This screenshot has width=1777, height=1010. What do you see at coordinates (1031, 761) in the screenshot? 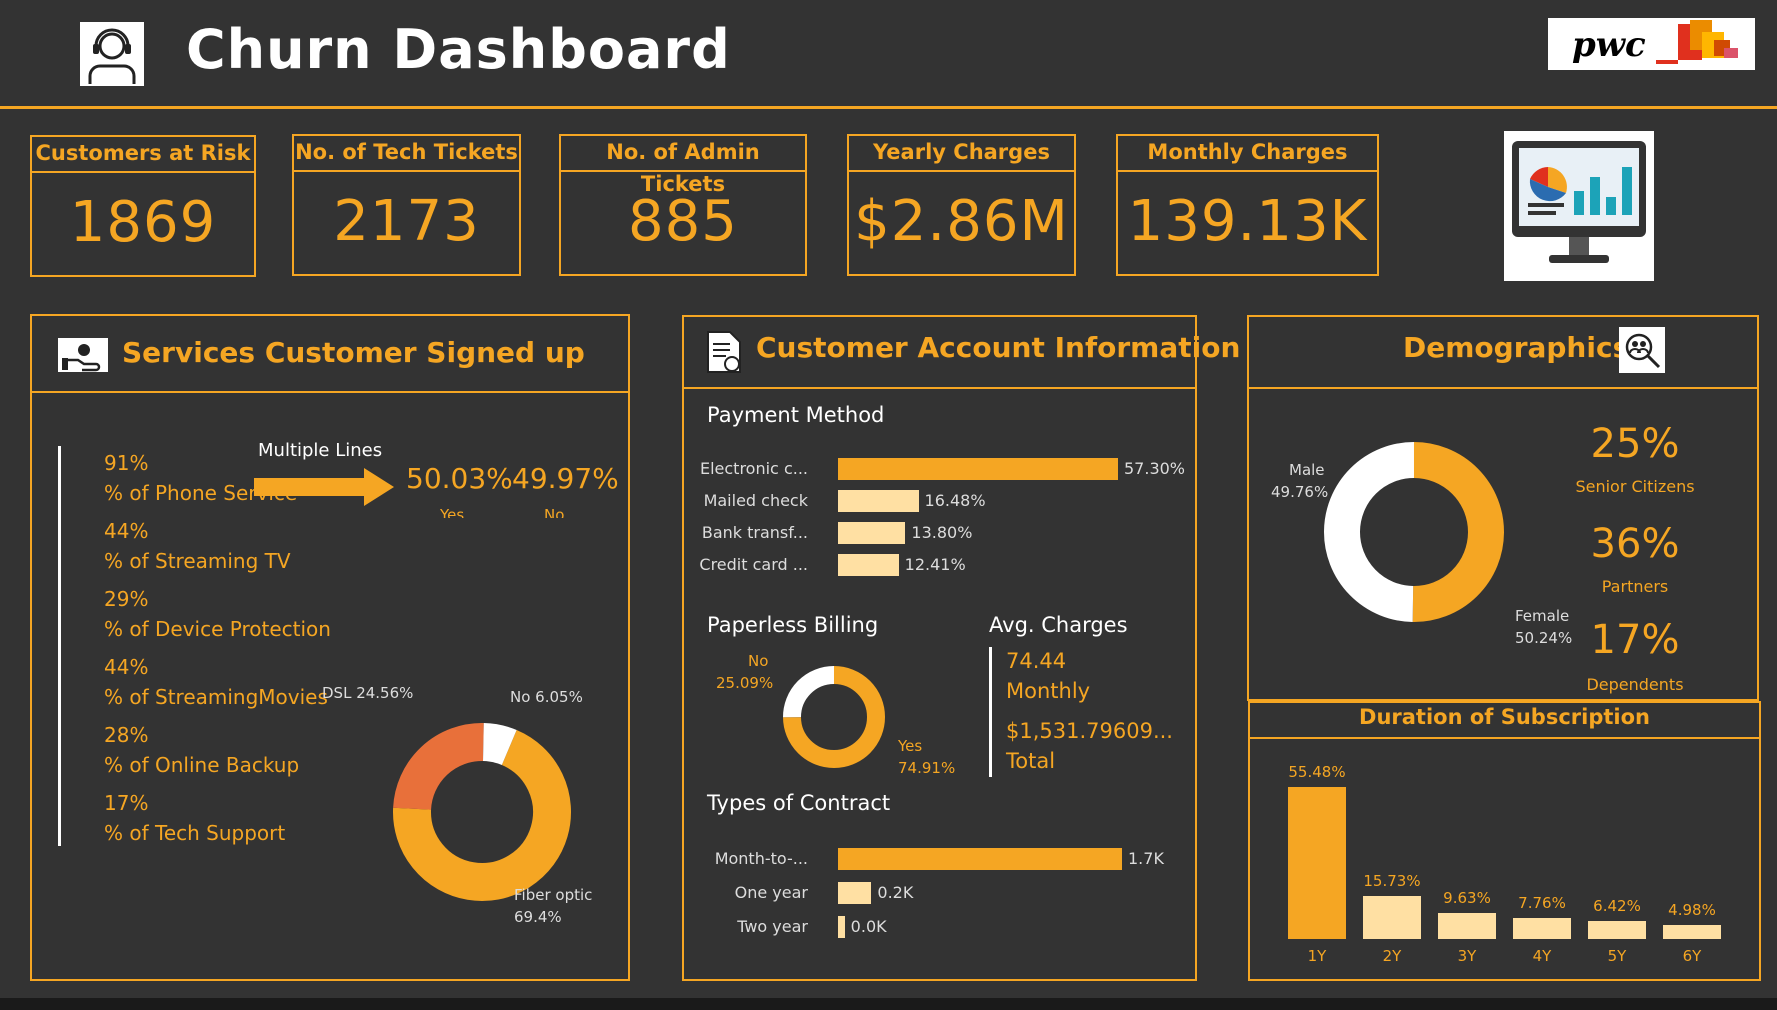
I see `avg-total-label: Total` at bounding box center [1031, 761].